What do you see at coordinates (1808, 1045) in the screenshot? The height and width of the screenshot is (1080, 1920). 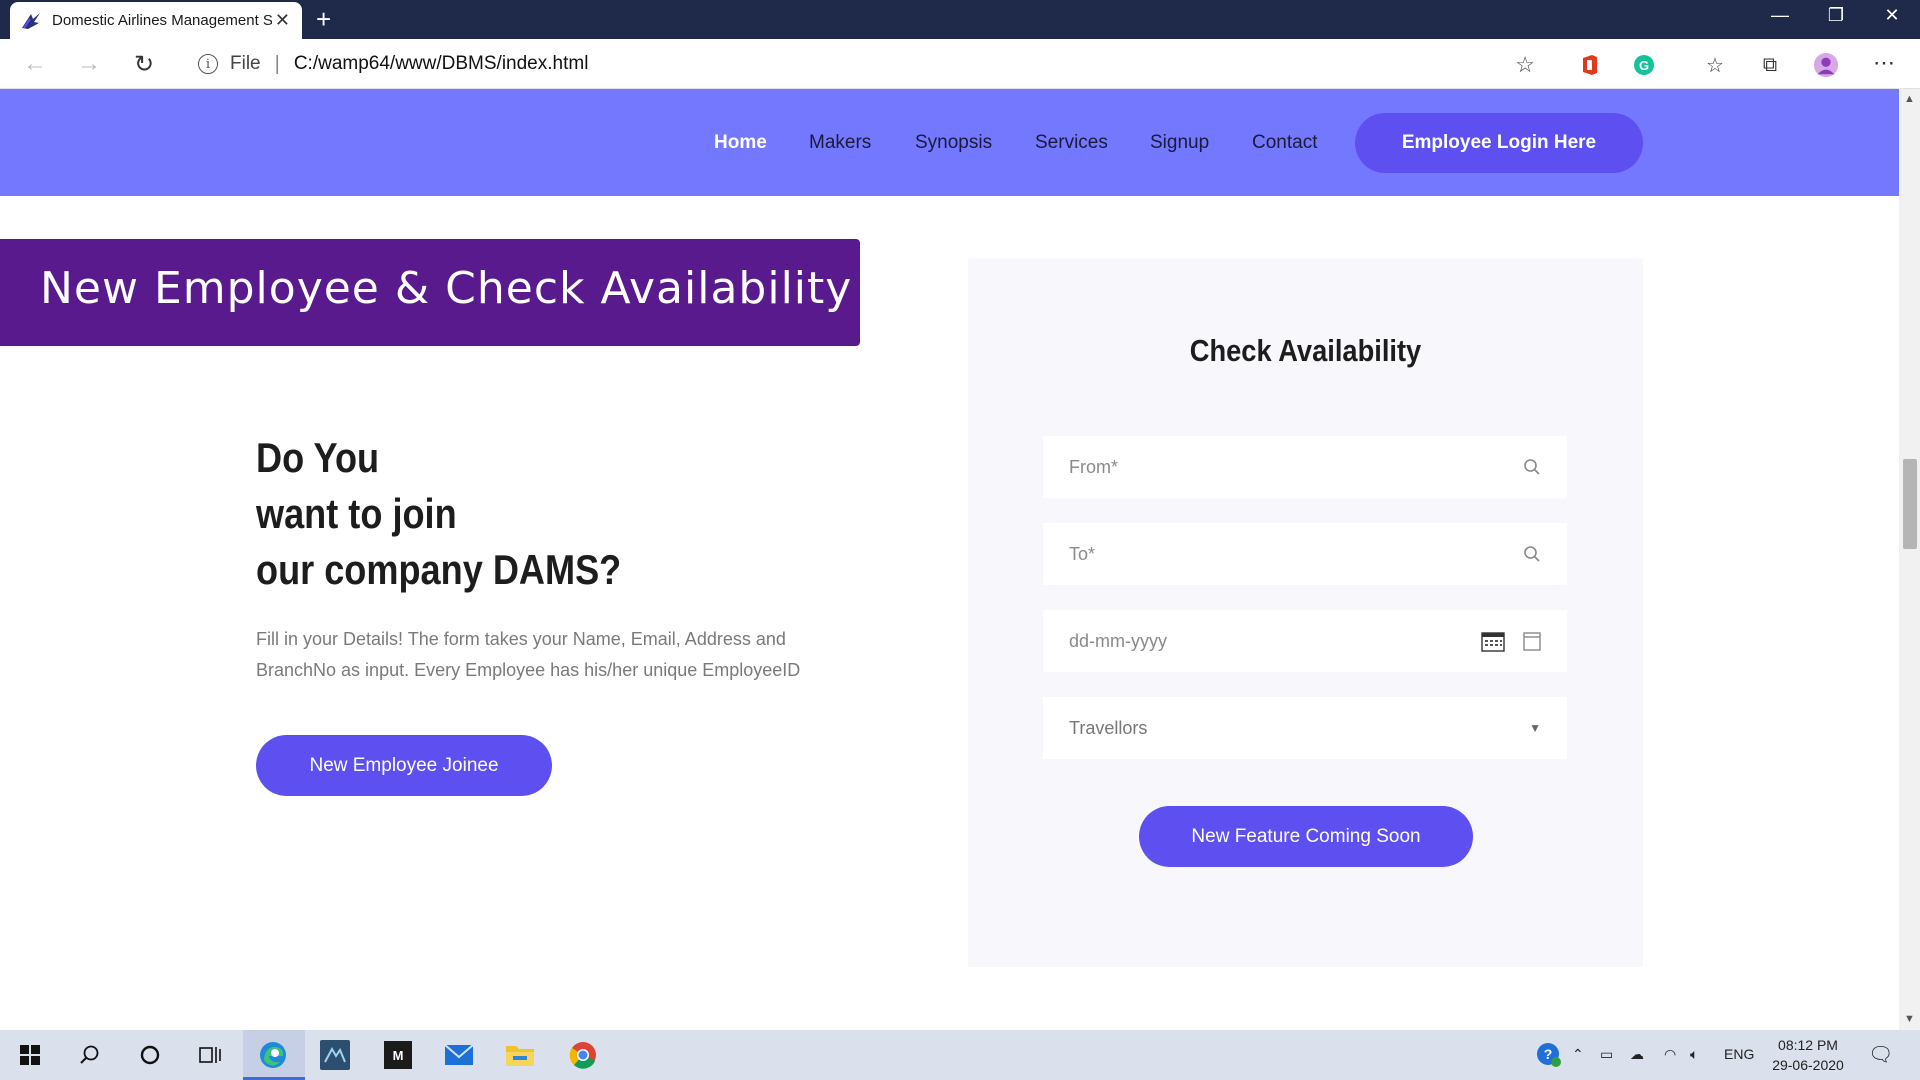 I see `clock-time: 08:12 PM` at bounding box center [1808, 1045].